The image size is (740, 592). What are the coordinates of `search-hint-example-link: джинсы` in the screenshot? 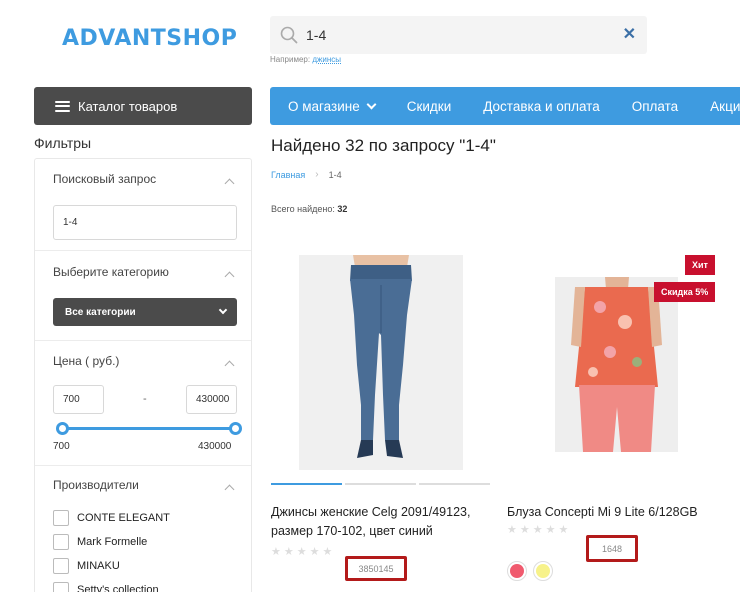 It's located at (326, 59).